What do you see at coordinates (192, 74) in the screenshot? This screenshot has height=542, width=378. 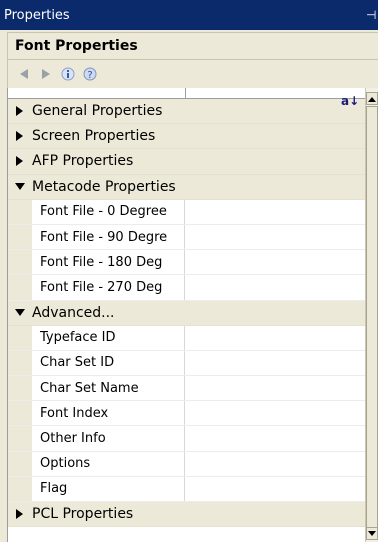 I see `toolbar: ?` at bounding box center [192, 74].